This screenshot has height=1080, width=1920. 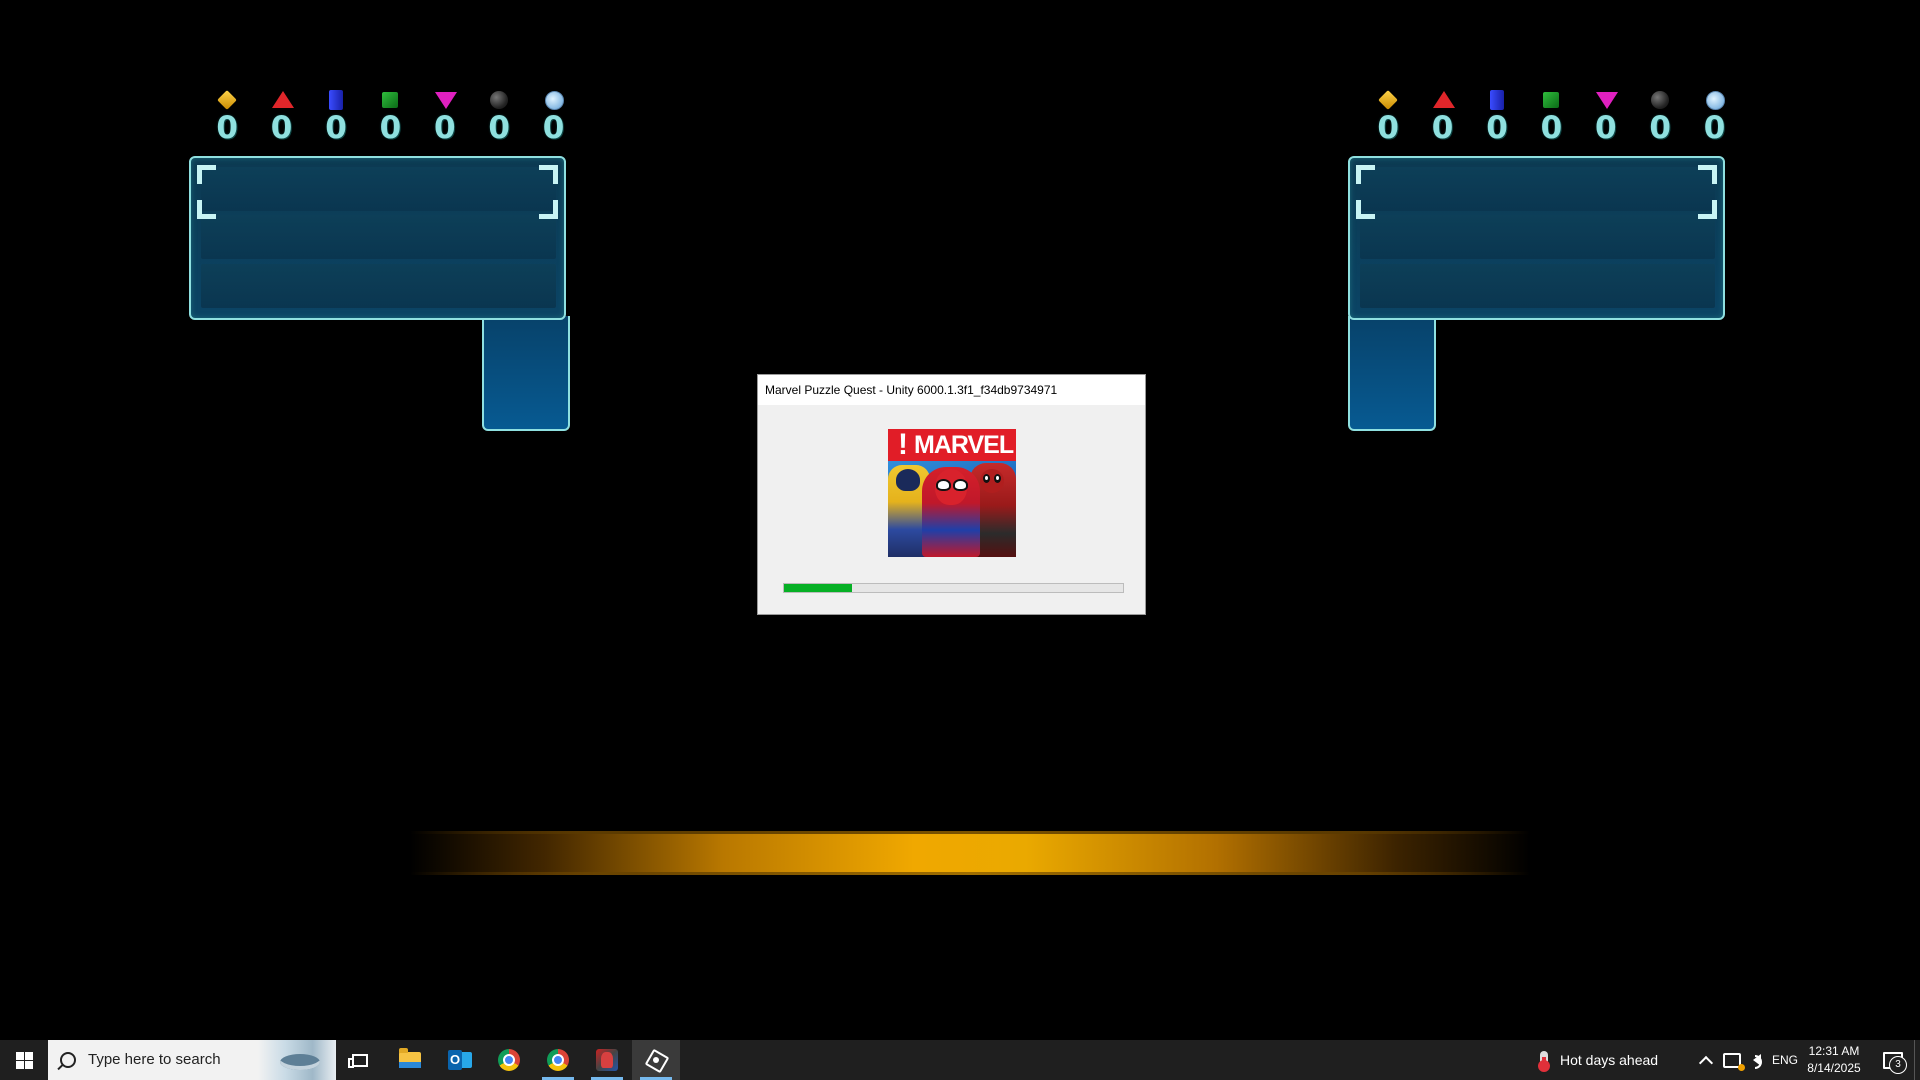 What do you see at coordinates (526, 373) in the screenshot?
I see `left-portrait-slot` at bounding box center [526, 373].